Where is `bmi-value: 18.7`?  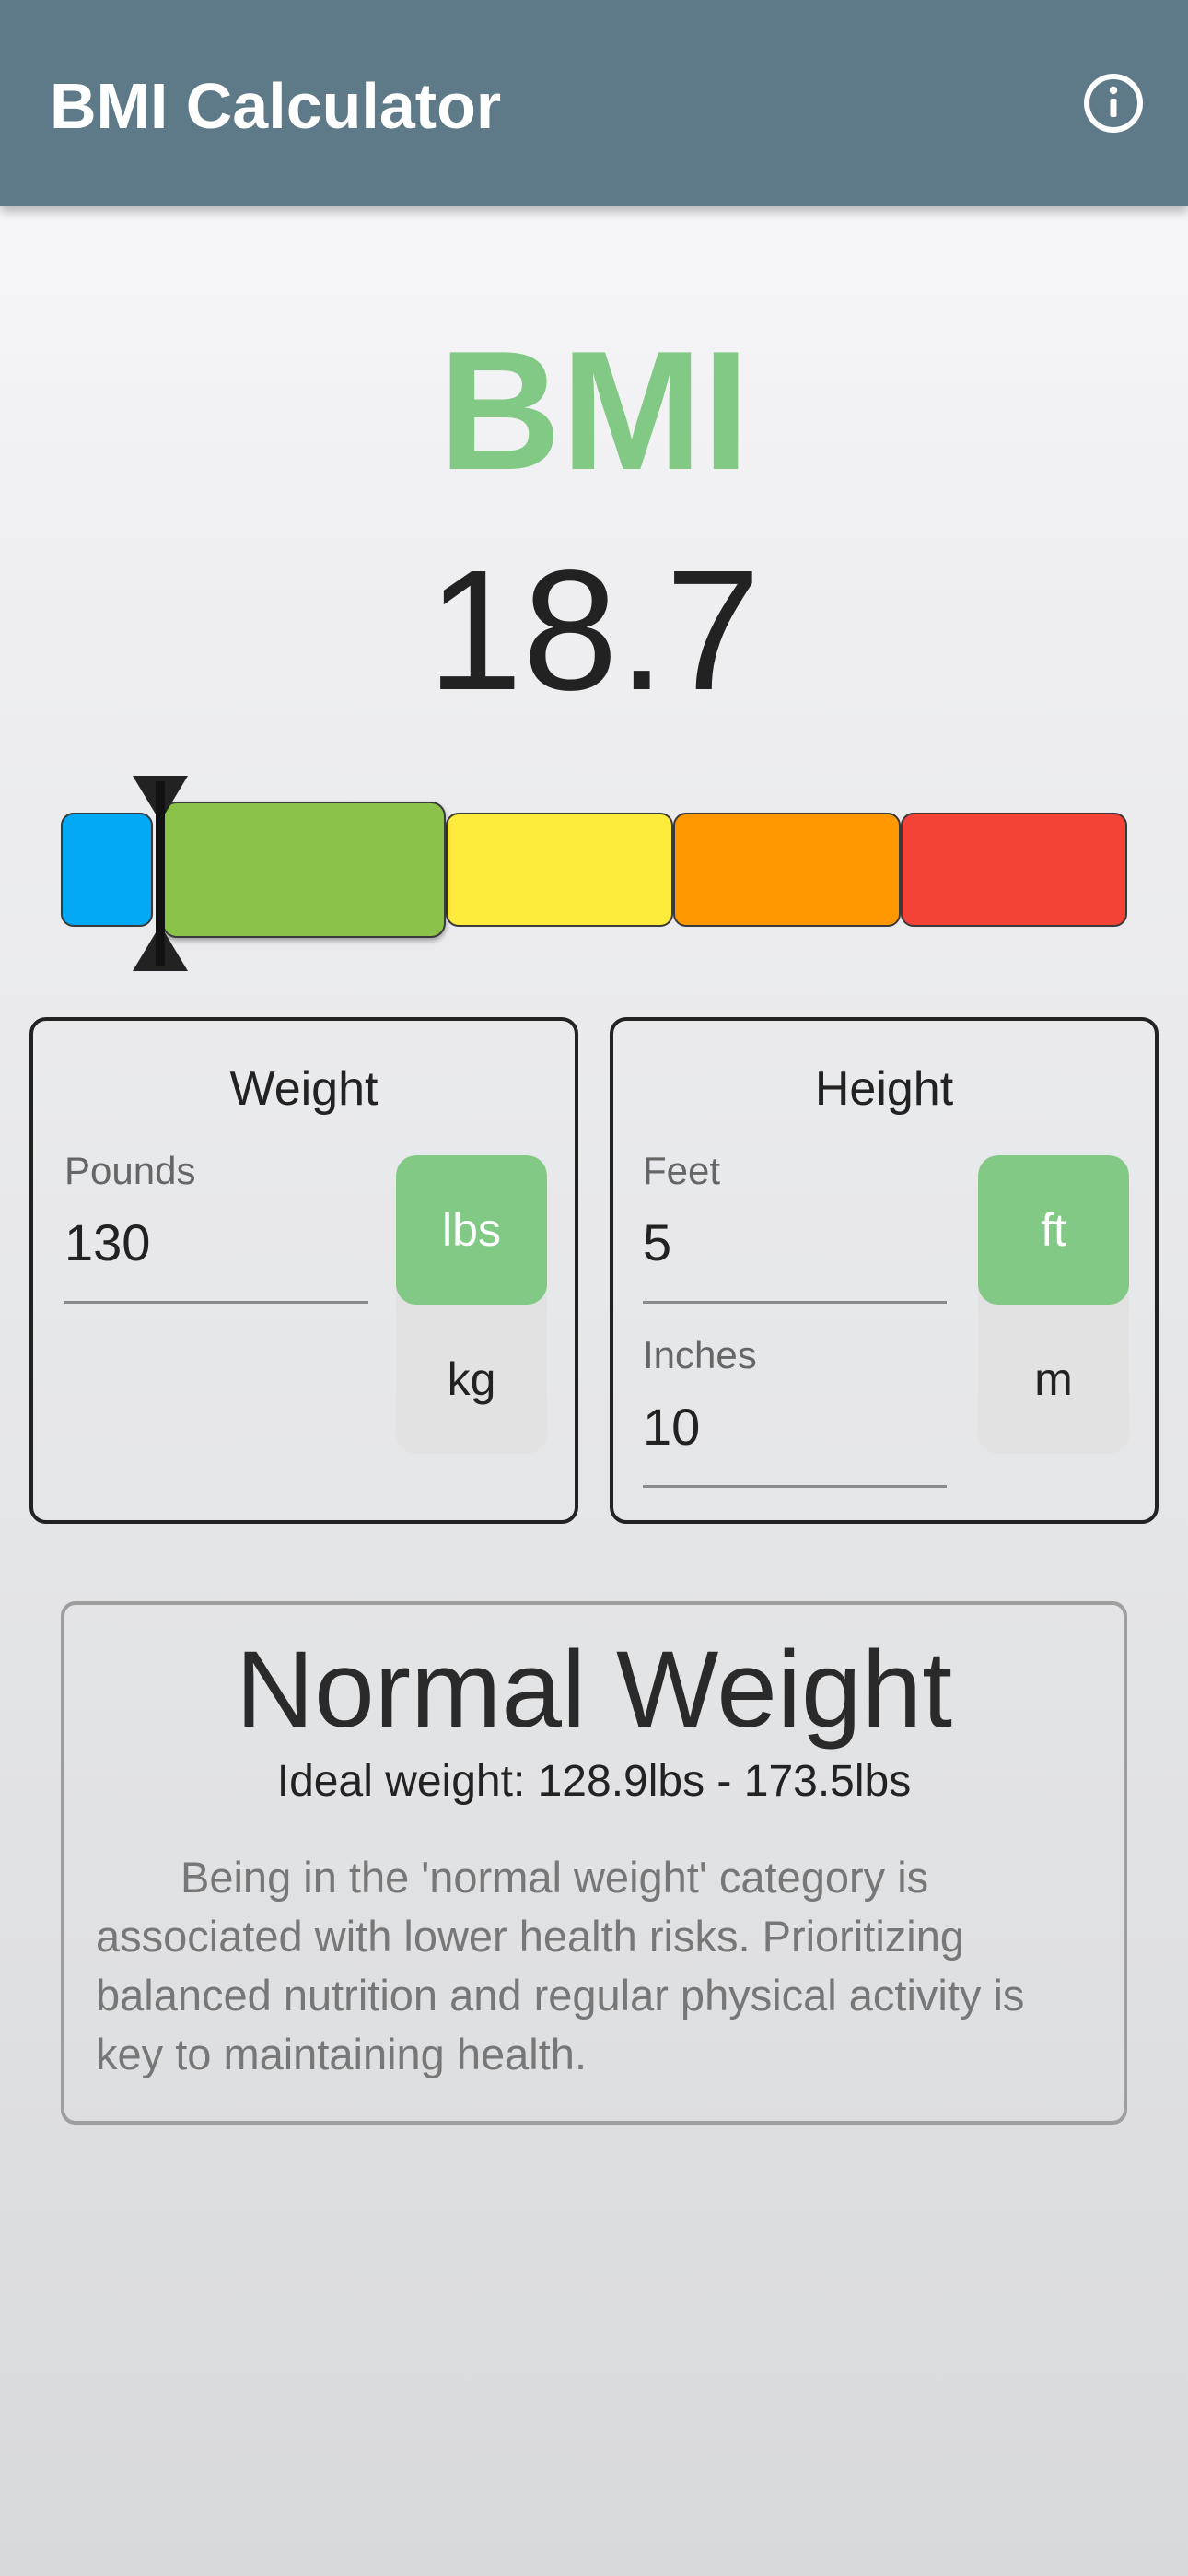
bmi-value: 18.7 is located at coordinates (593, 630).